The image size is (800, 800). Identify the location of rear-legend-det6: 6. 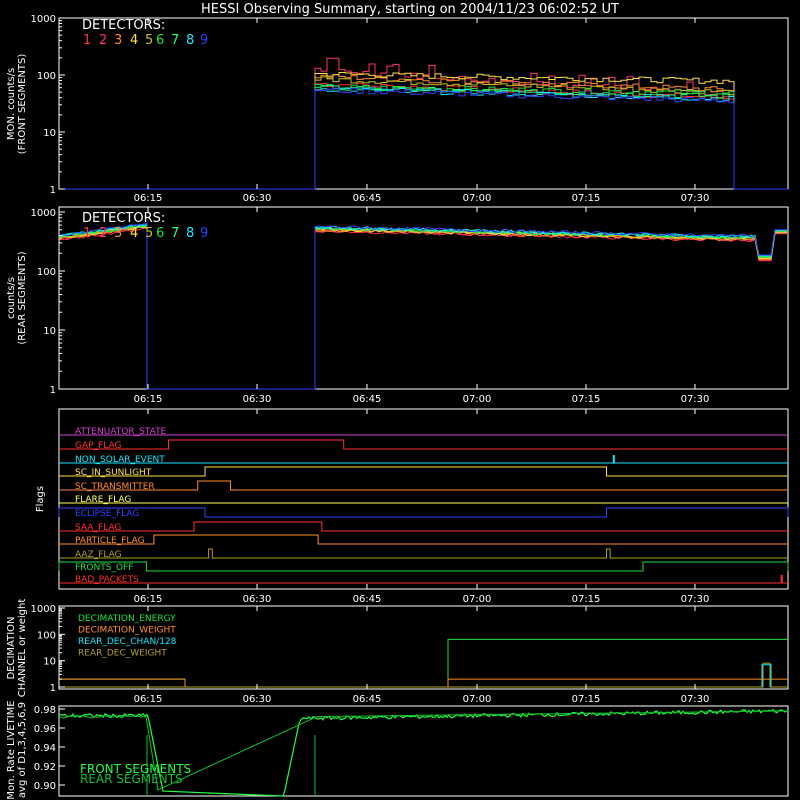
(160, 233).